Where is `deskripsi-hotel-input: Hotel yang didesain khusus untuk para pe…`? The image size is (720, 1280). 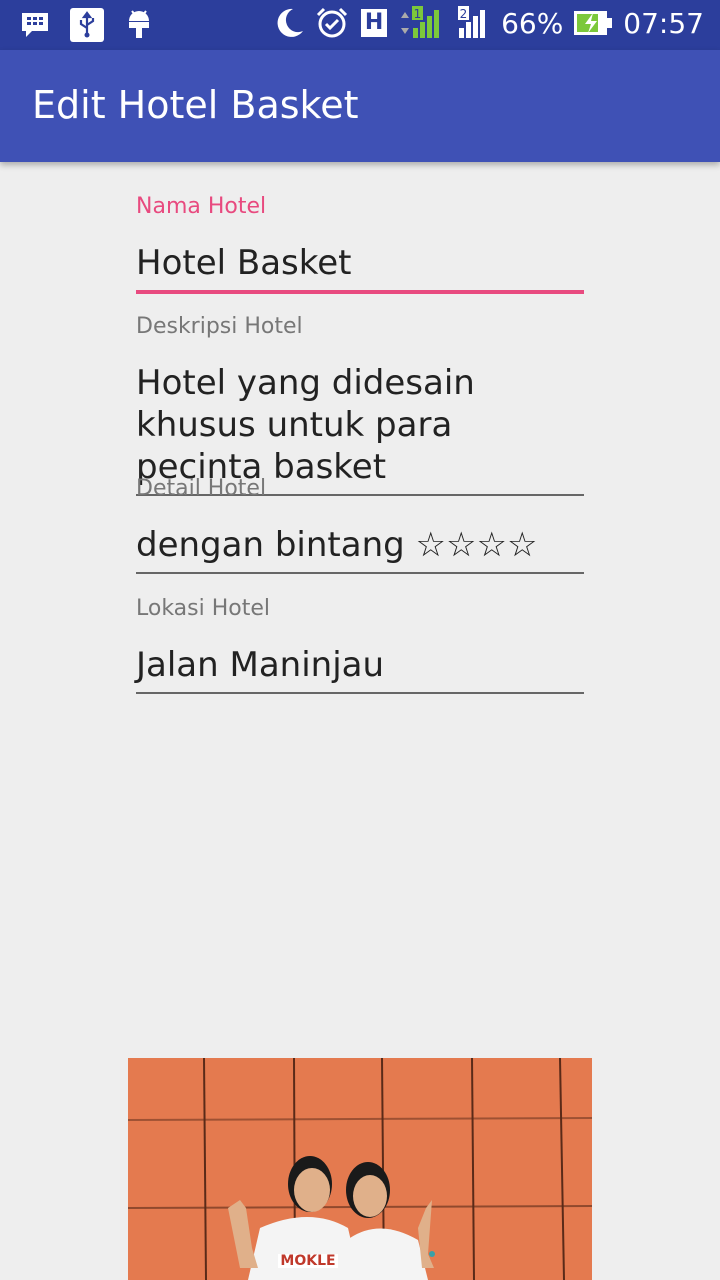 deskripsi-hotel-input: Hotel yang didesain khusus untuk para pe… is located at coordinates (360, 419).